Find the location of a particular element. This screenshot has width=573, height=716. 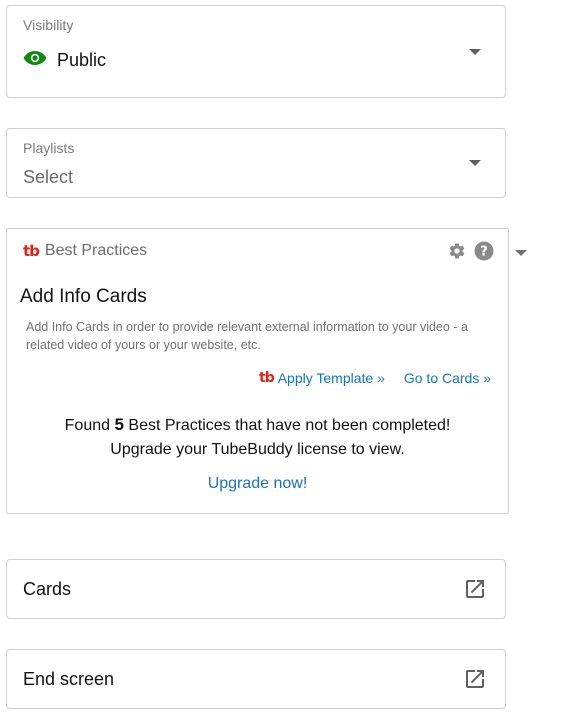

end-screen-row: End screen is located at coordinates (256, 679).